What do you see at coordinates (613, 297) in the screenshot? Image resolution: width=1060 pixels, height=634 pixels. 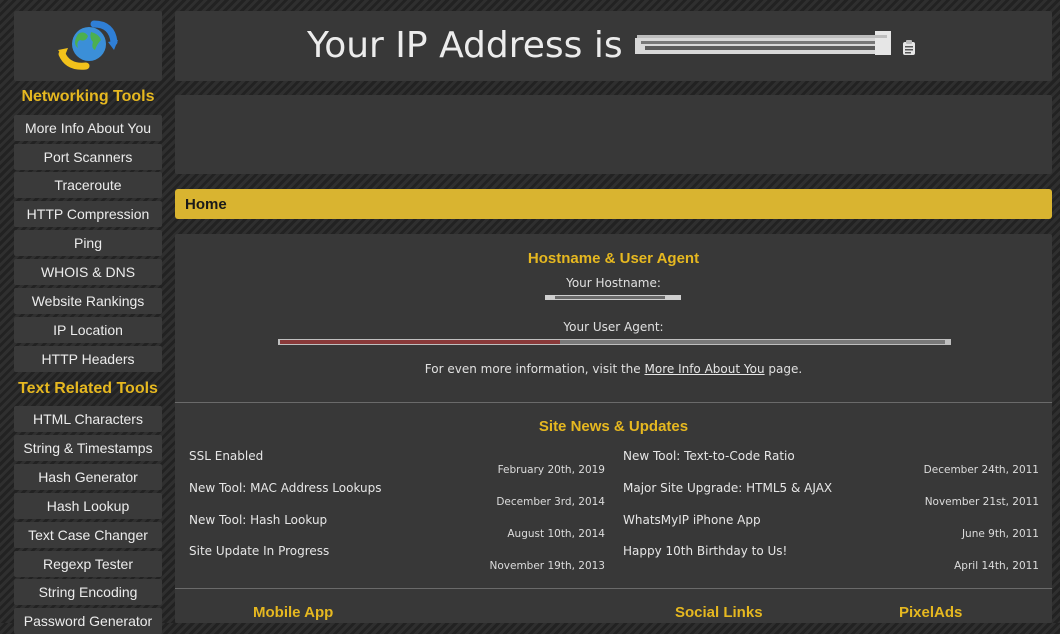 I see `hostname-redacted` at bounding box center [613, 297].